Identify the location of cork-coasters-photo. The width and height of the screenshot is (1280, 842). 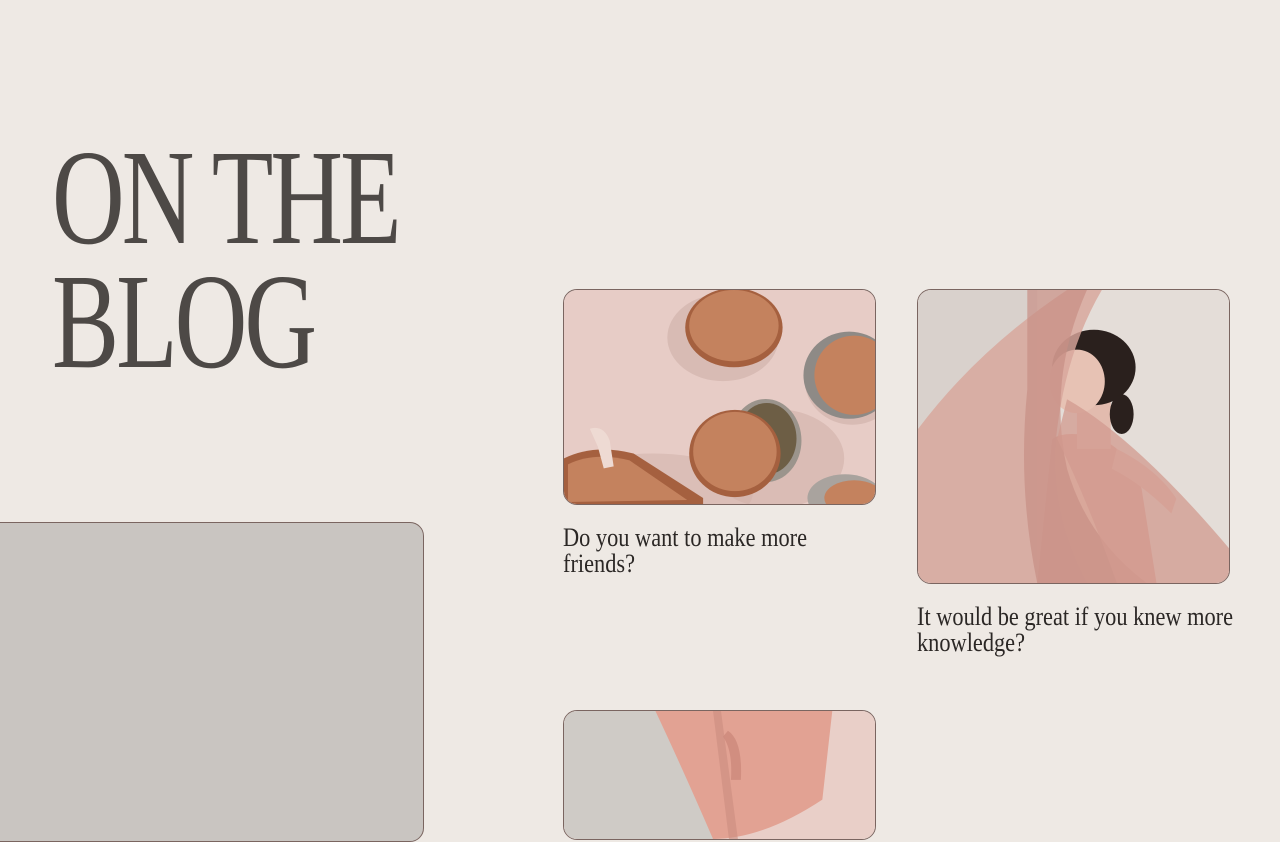
(719, 397).